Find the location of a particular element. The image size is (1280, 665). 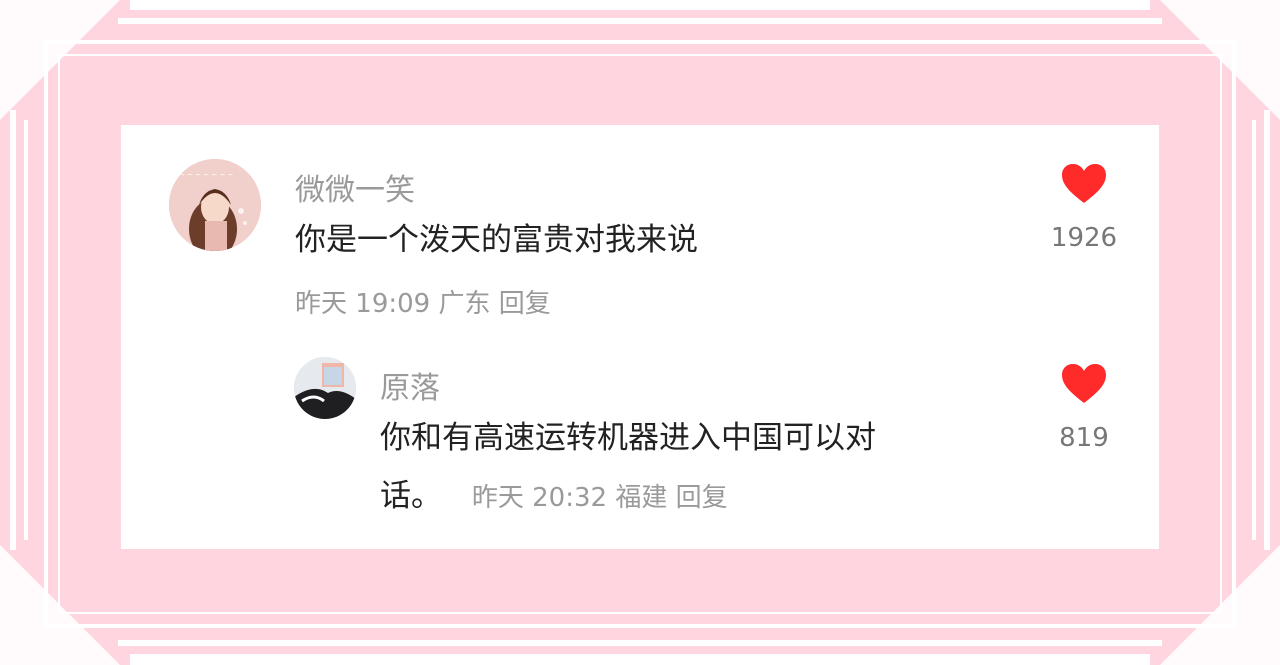

photo-avatar-icon is located at coordinates (325, 388).